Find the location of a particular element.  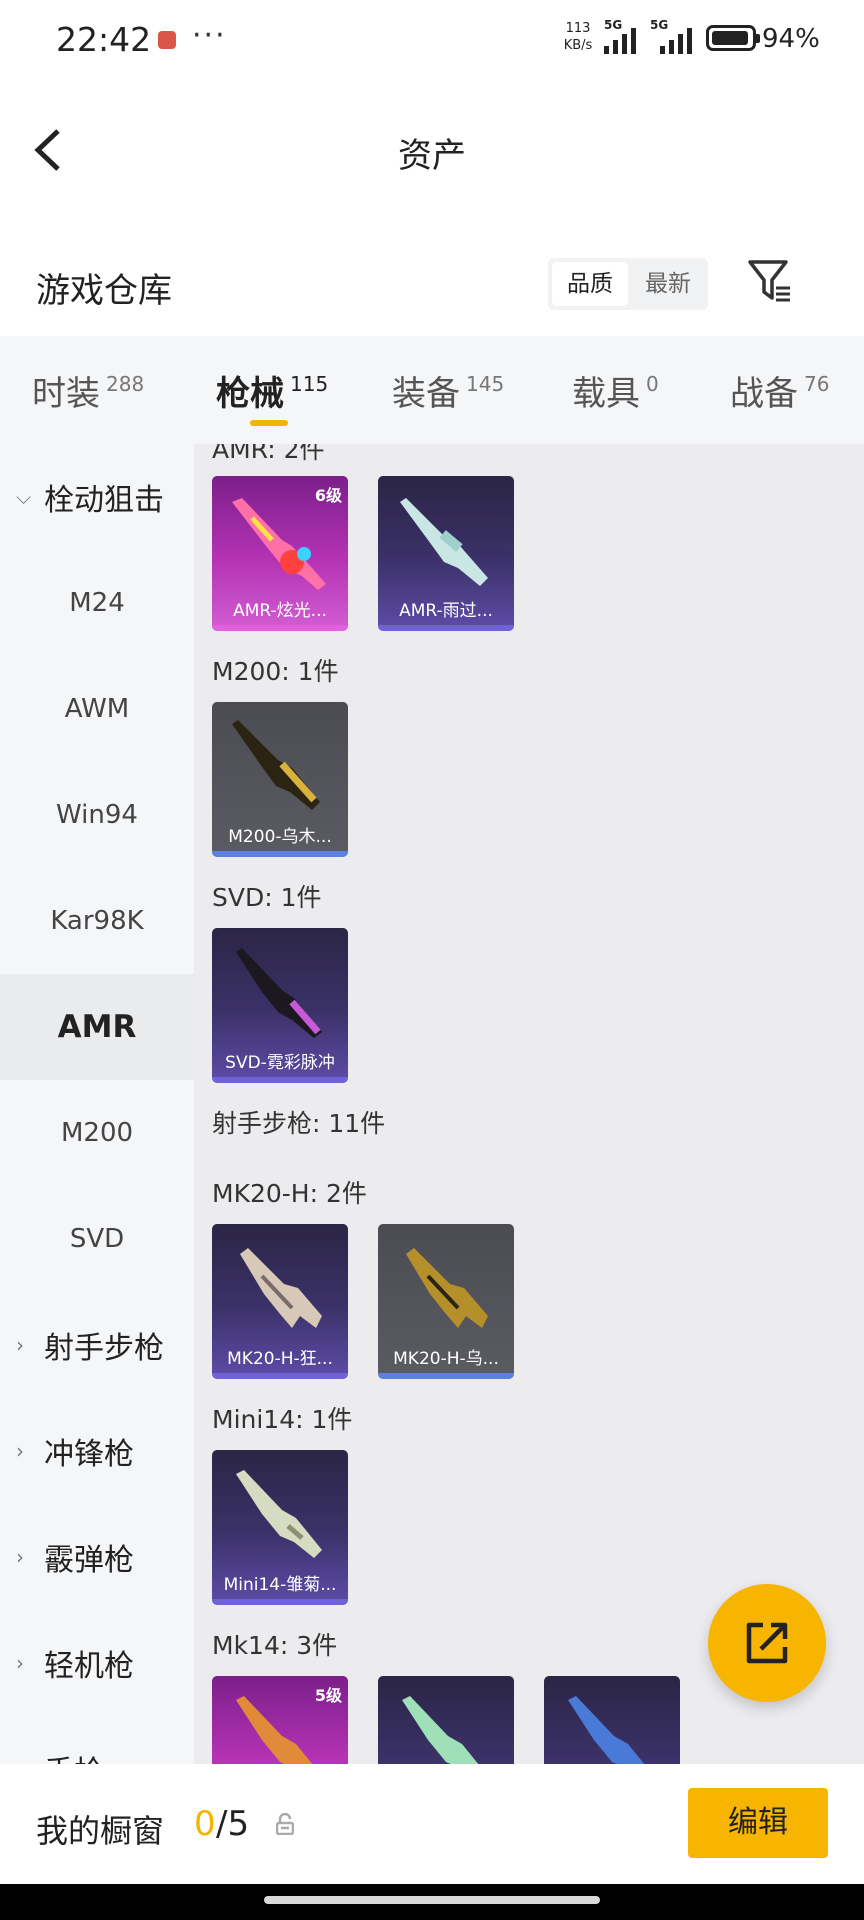

tab-equipment: 装备 145 is located at coordinates (448, 390).